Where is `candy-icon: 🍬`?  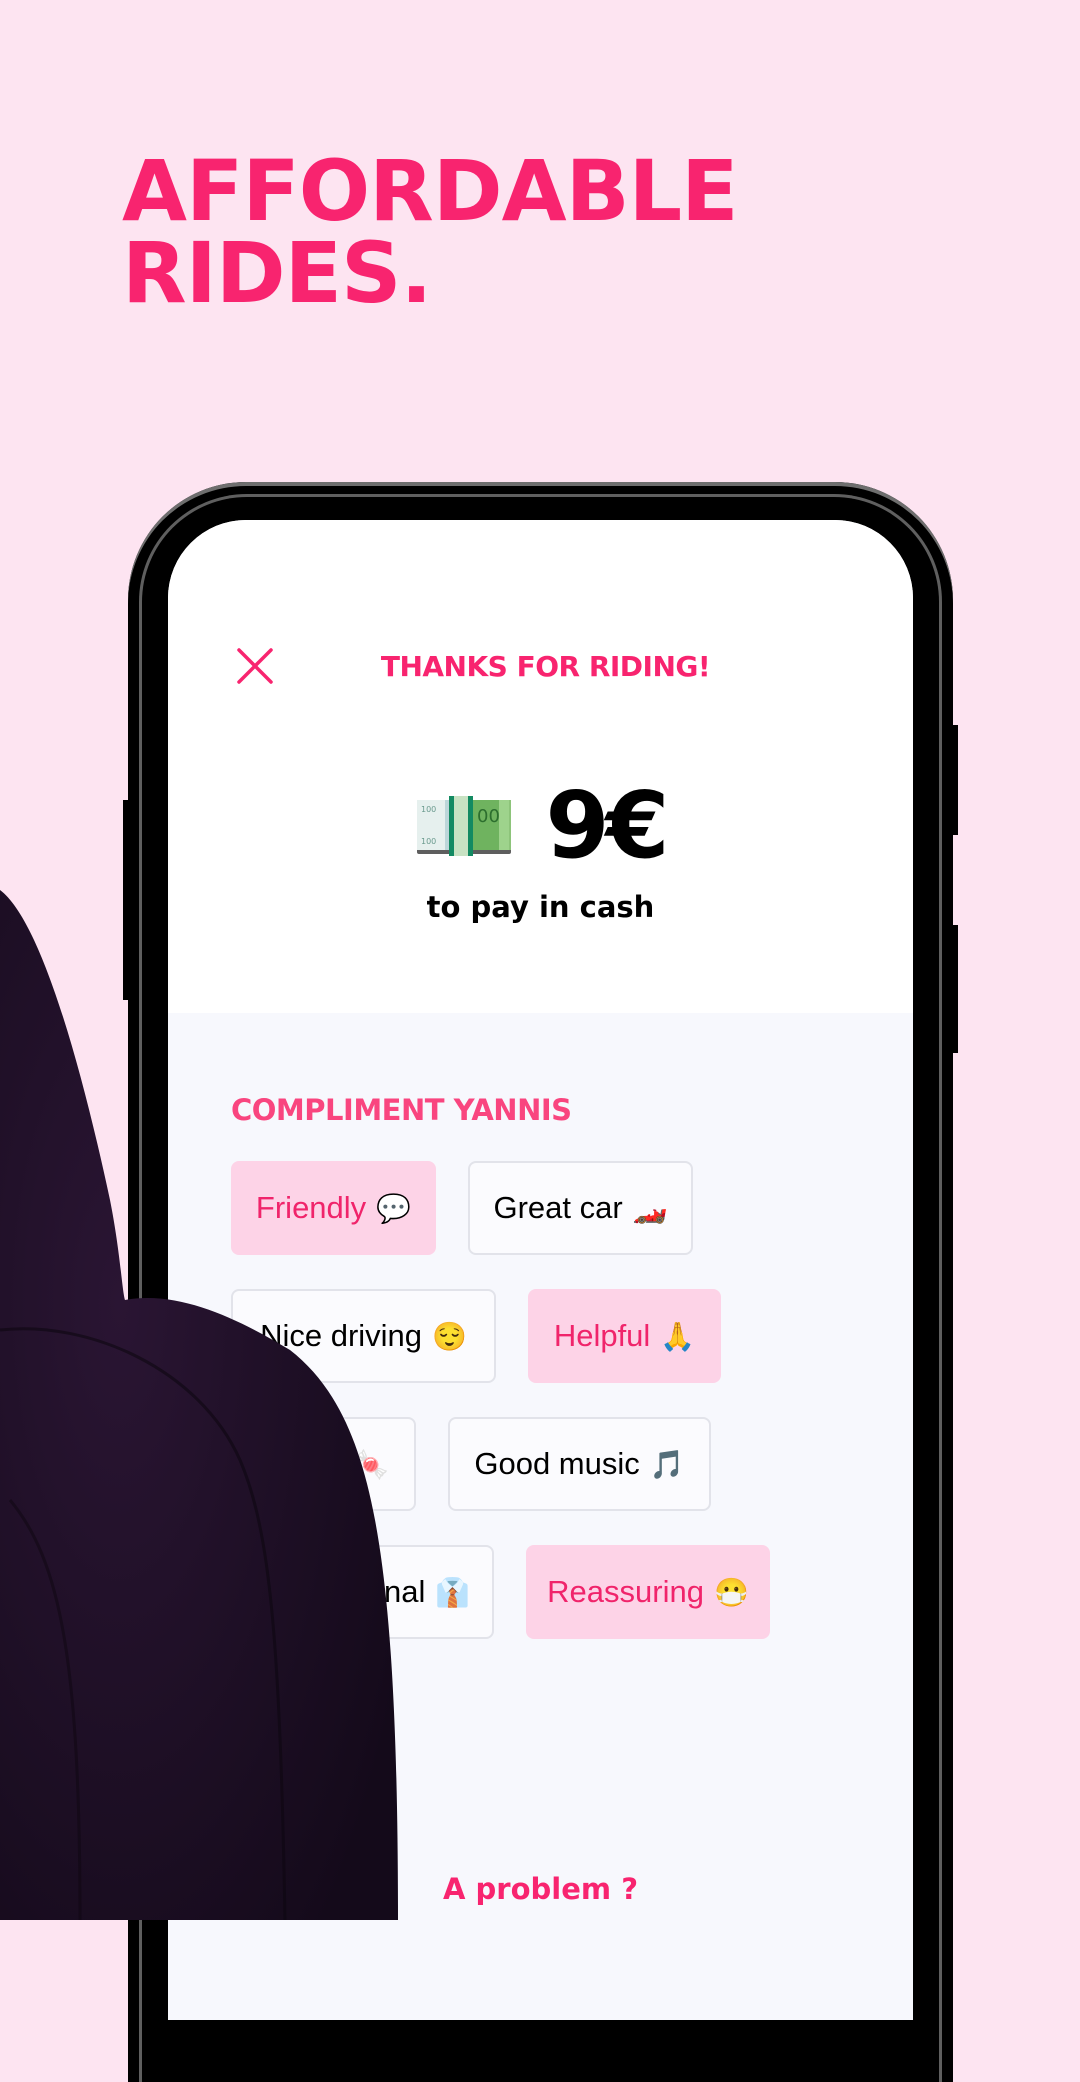 candy-icon: 🍬 is located at coordinates (372, 1464).